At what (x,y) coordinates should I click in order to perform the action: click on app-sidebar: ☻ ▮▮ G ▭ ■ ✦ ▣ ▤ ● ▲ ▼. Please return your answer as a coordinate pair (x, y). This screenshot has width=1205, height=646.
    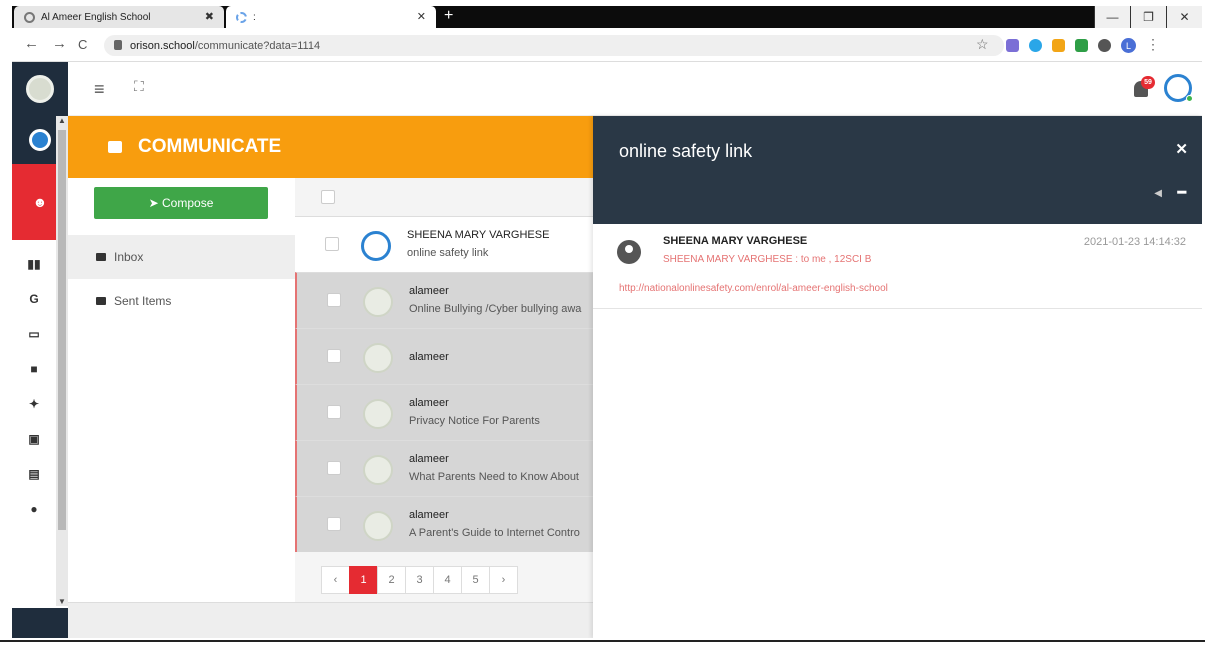
    Looking at the image, I should click on (40, 350).